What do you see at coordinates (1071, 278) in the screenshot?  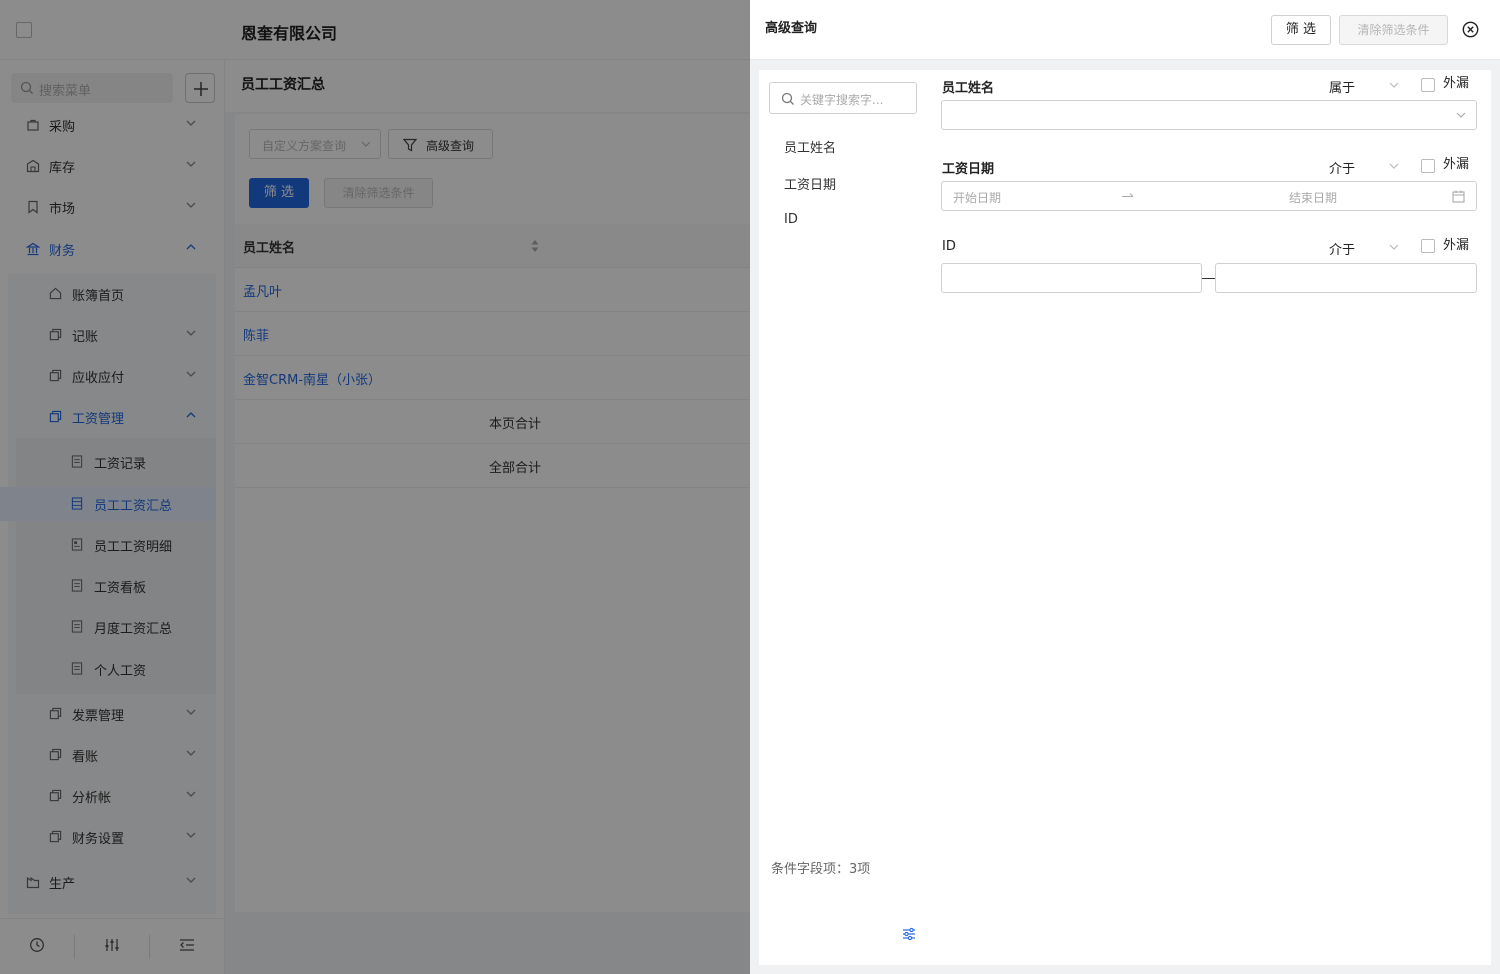 I see `id-min-input` at bounding box center [1071, 278].